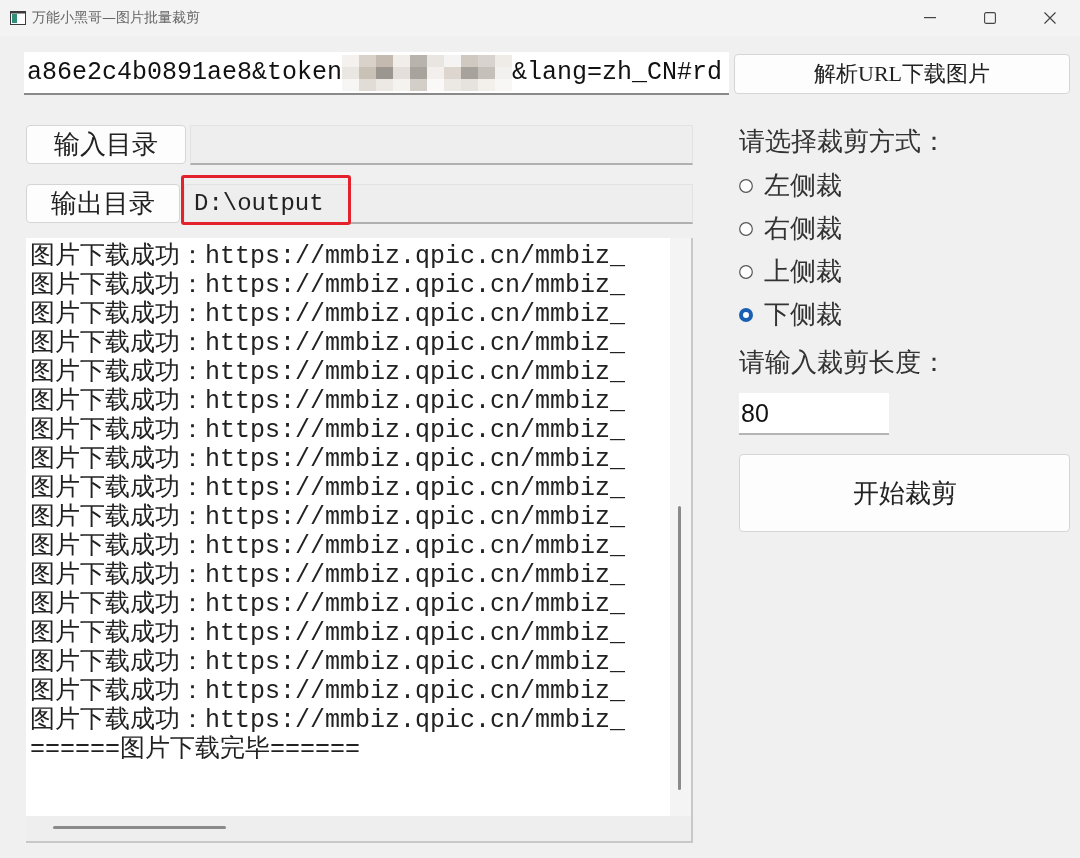 This screenshot has width=1080, height=858. Describe the element at coordinates (904, 271) in the screenshot. I see `radio-option: 上侧裁` at that location.